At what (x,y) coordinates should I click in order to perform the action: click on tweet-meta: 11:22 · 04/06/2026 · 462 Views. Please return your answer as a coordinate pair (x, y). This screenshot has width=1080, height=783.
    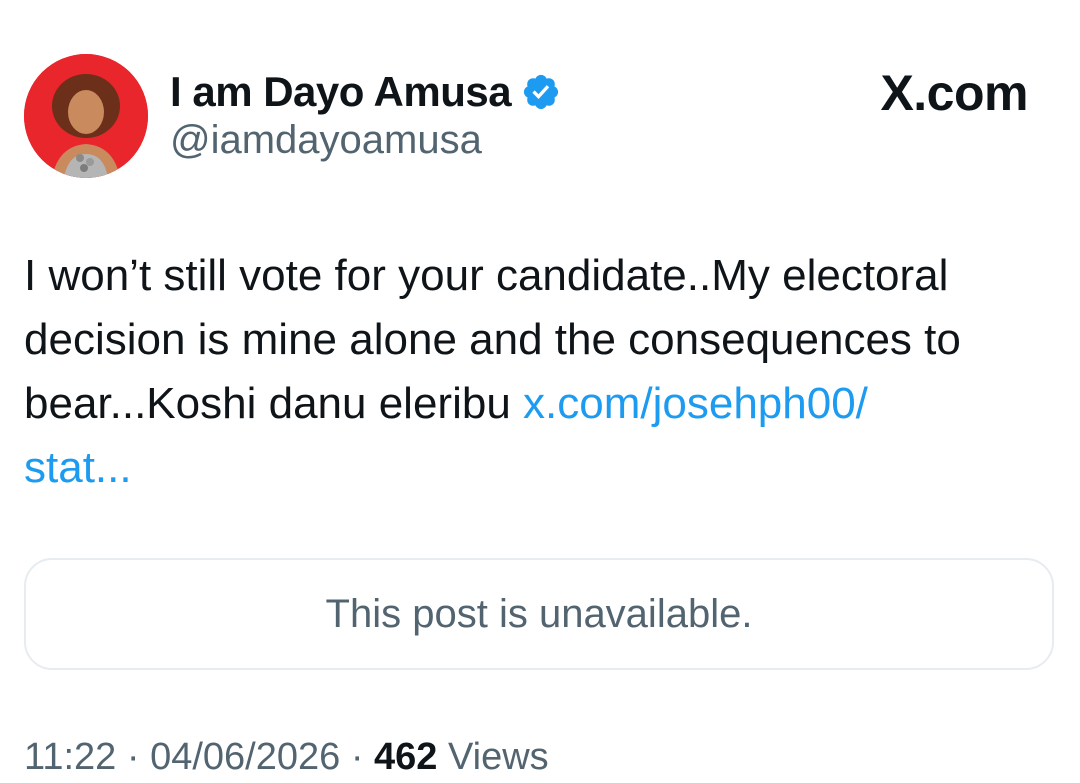
    Looking at the image, I should click on (286, 757).